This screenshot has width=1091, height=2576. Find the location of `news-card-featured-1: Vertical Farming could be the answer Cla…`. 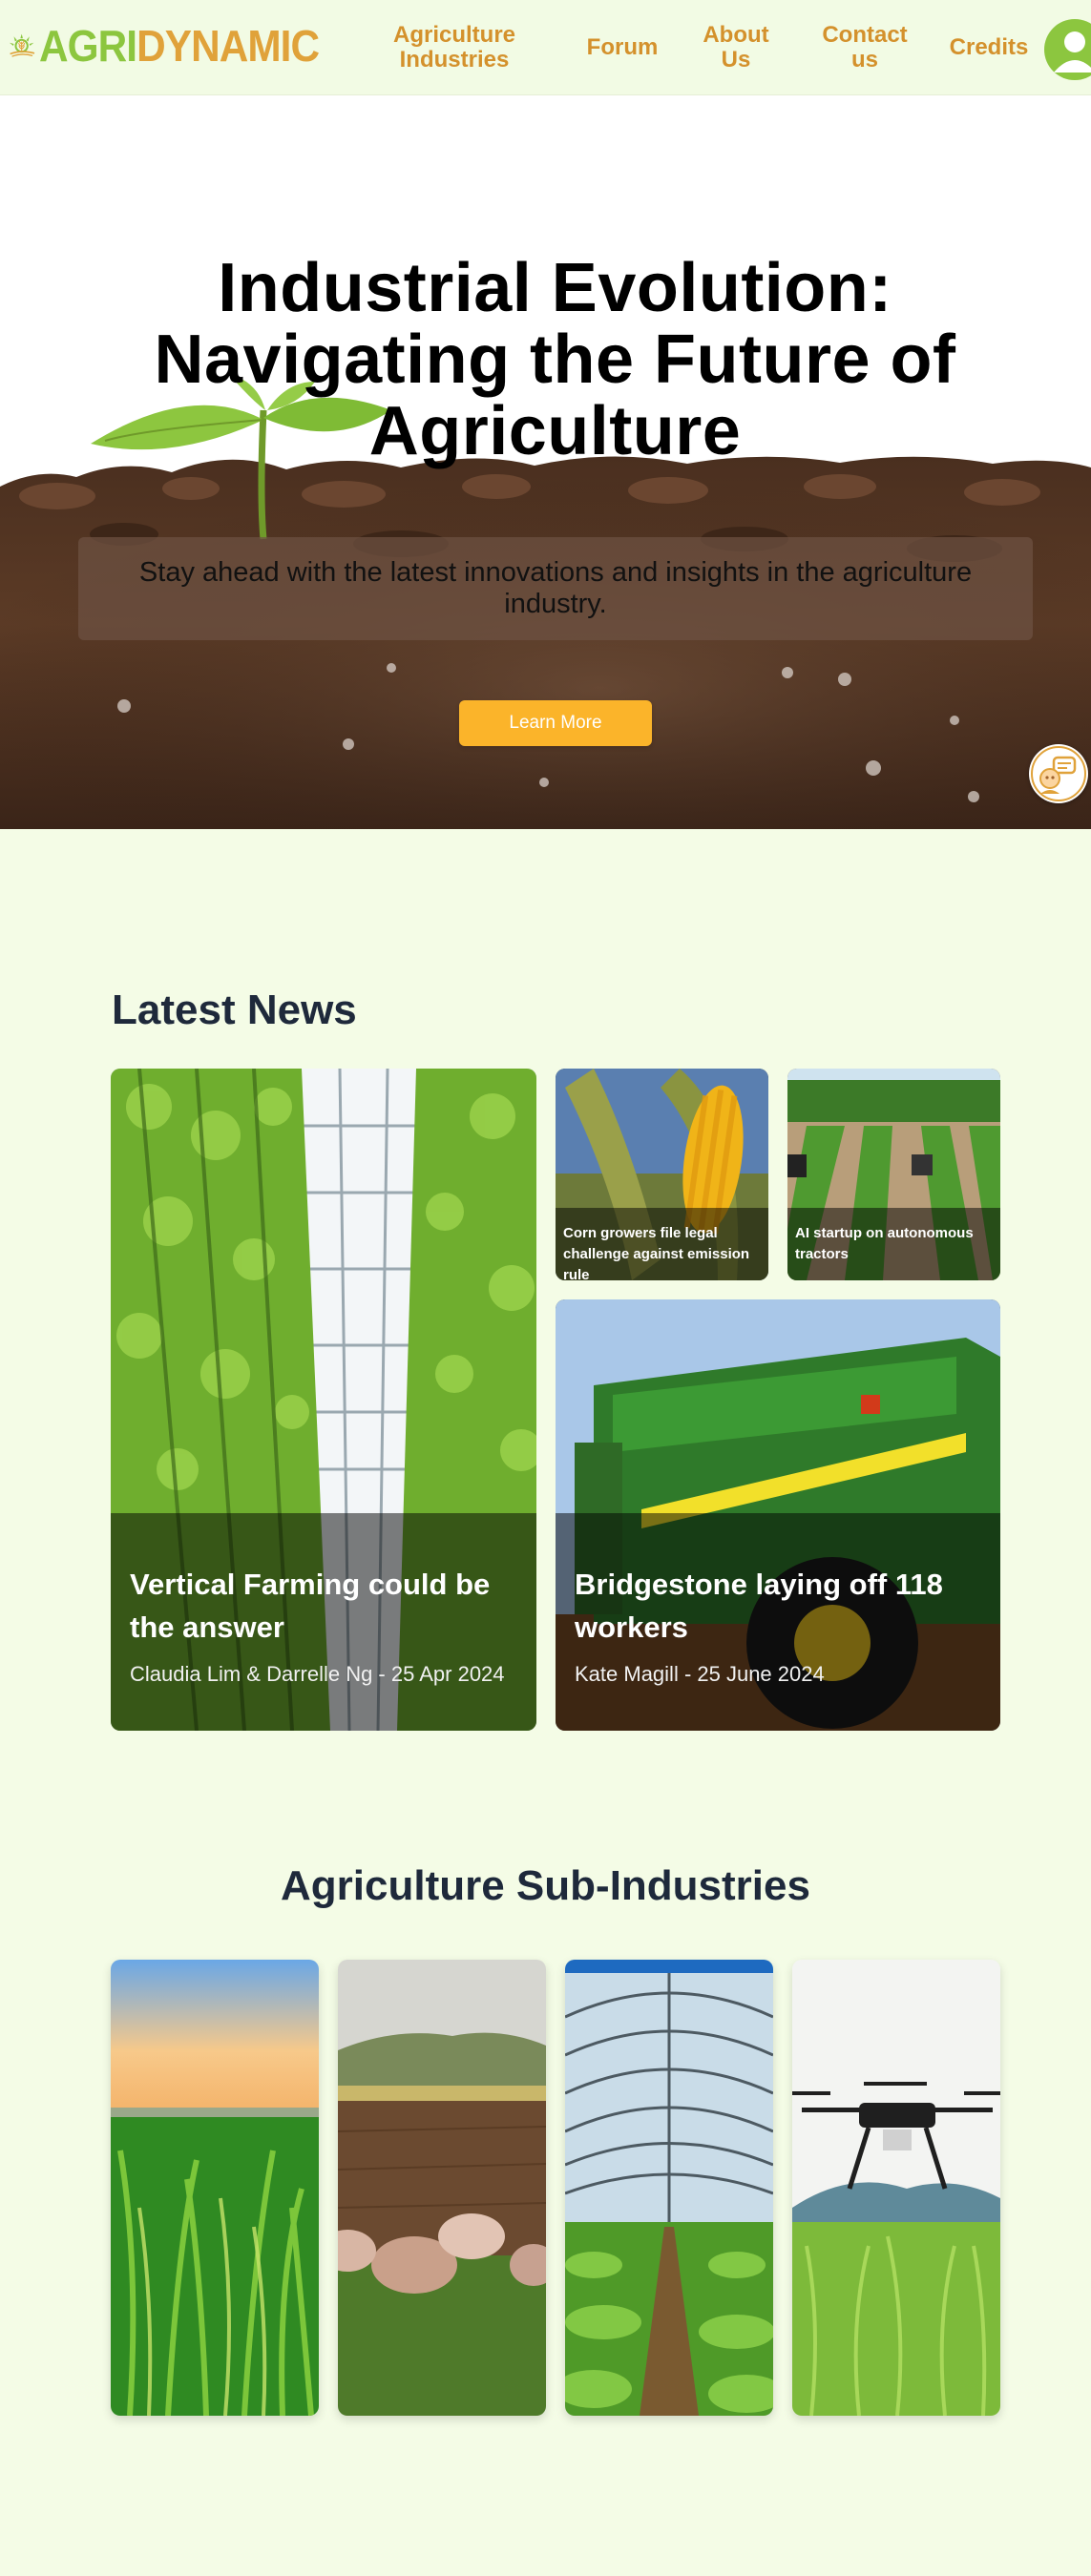

news-card-featured-1: Vertical Farming could be the answer Cla… is located at coordinates (323, 1400).